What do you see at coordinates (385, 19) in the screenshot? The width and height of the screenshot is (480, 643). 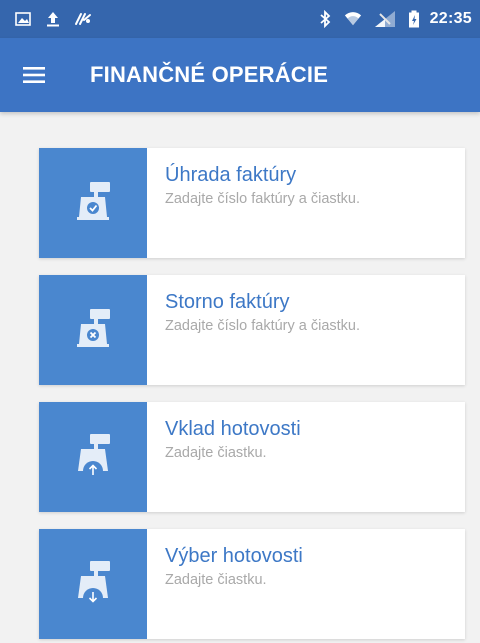 I see `signal-icon` at bounding box center [385, 19].